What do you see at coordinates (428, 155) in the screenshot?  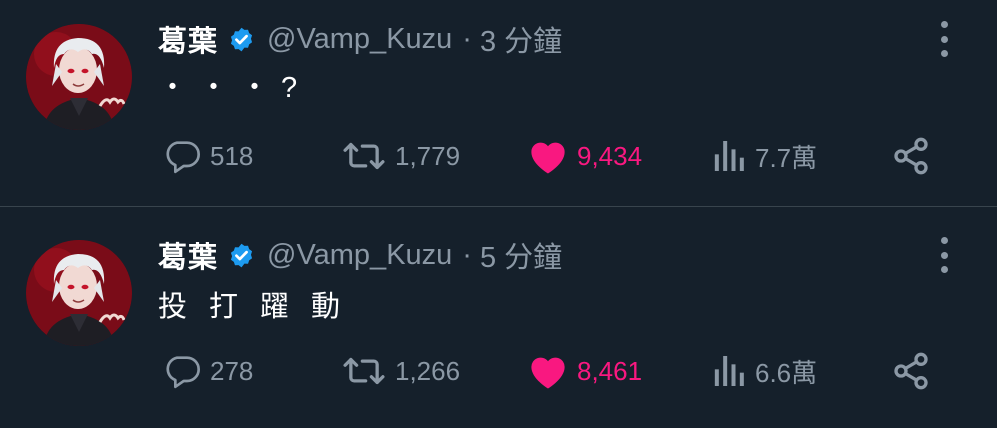 I see `retweet-count: 1,779` at bounding box center [428, 155].